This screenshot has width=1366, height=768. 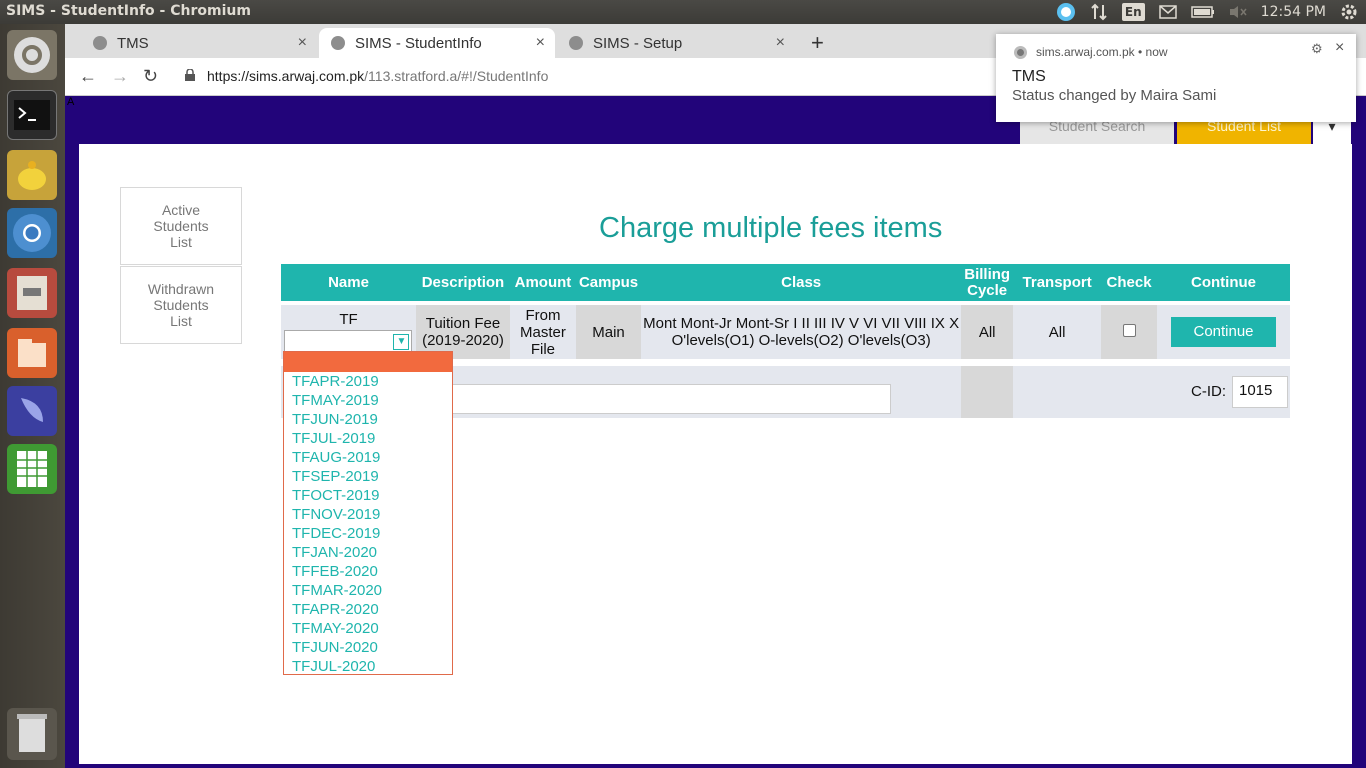 I want to click on transport-cell: All, so click(x=1057, y=332).